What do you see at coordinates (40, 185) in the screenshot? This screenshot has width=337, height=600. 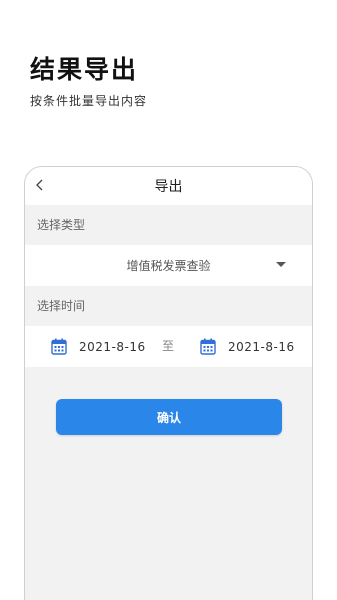 I see `chevron-left-icon` at bounding box center [40, 185].